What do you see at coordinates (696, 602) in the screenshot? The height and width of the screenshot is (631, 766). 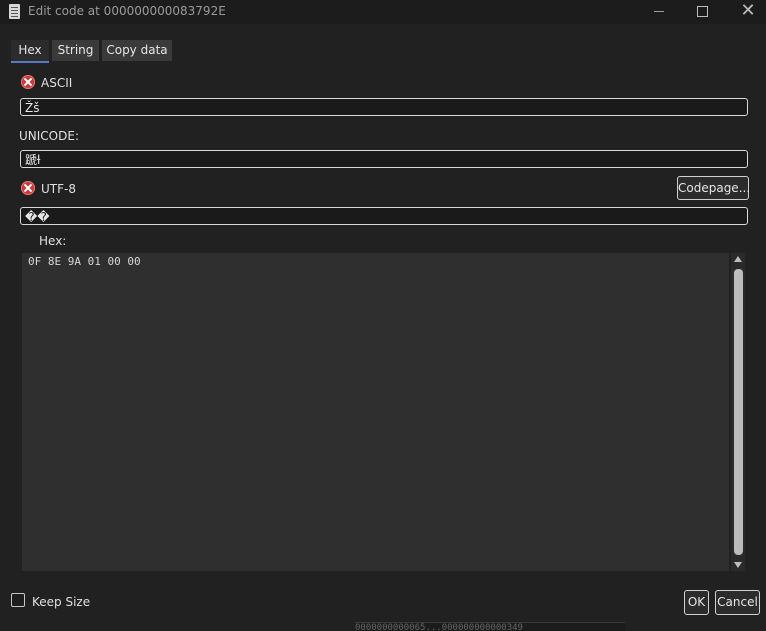 I see `ok-button: OK` at bounding box center [696, 602].